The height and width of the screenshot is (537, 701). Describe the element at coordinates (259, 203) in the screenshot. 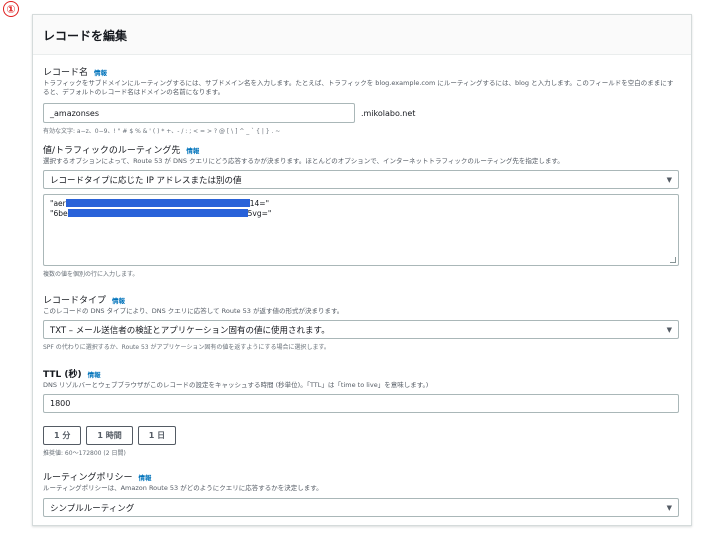

I see `value-line-1-suffix: 14="` at that location.